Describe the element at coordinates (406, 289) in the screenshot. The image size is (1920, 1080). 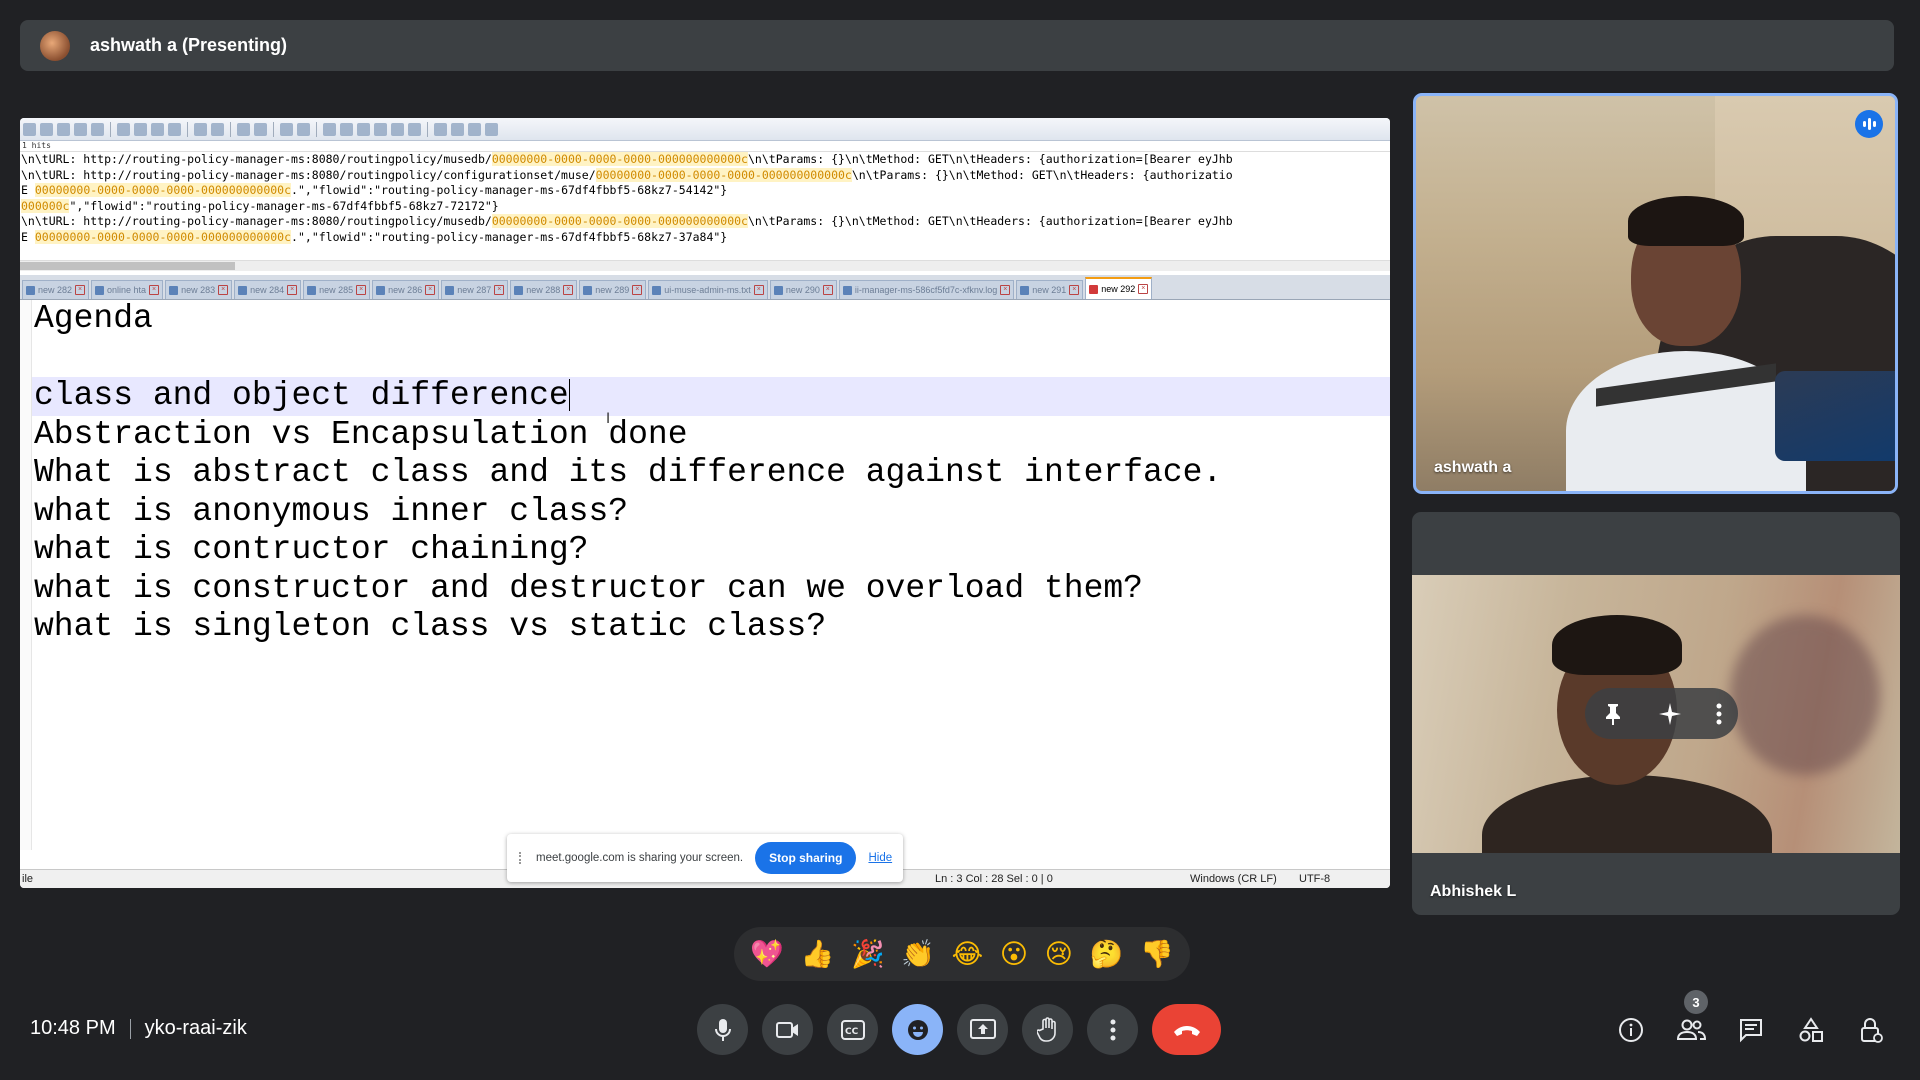
I see `document-tab: new 286 ×` at that location.